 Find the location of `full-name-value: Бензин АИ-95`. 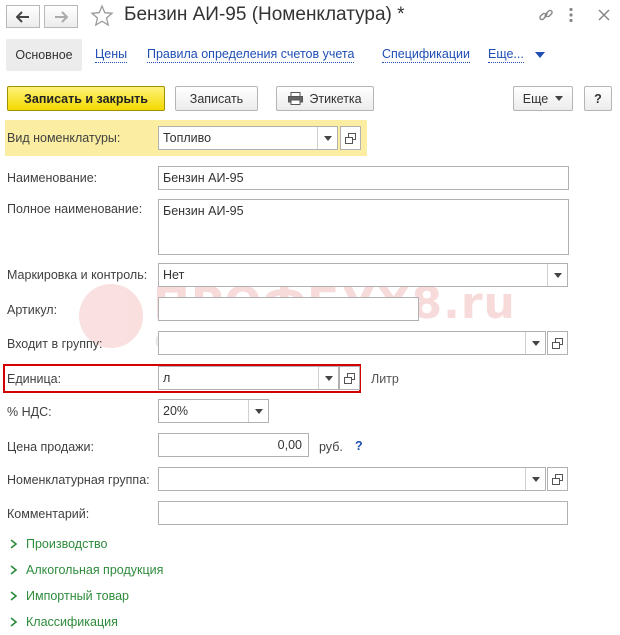

full-name-value: Бензин АИ-95 is located at coordinates (203, 211).